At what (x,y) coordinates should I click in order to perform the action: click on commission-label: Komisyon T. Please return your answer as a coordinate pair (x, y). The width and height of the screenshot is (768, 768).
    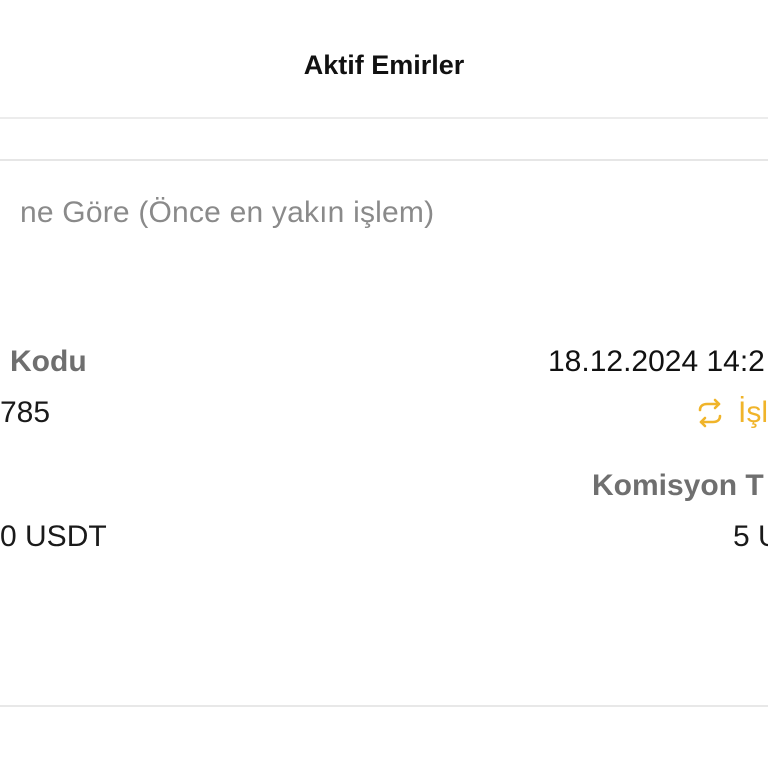
    Looking at the image, I should click on (678, 485).